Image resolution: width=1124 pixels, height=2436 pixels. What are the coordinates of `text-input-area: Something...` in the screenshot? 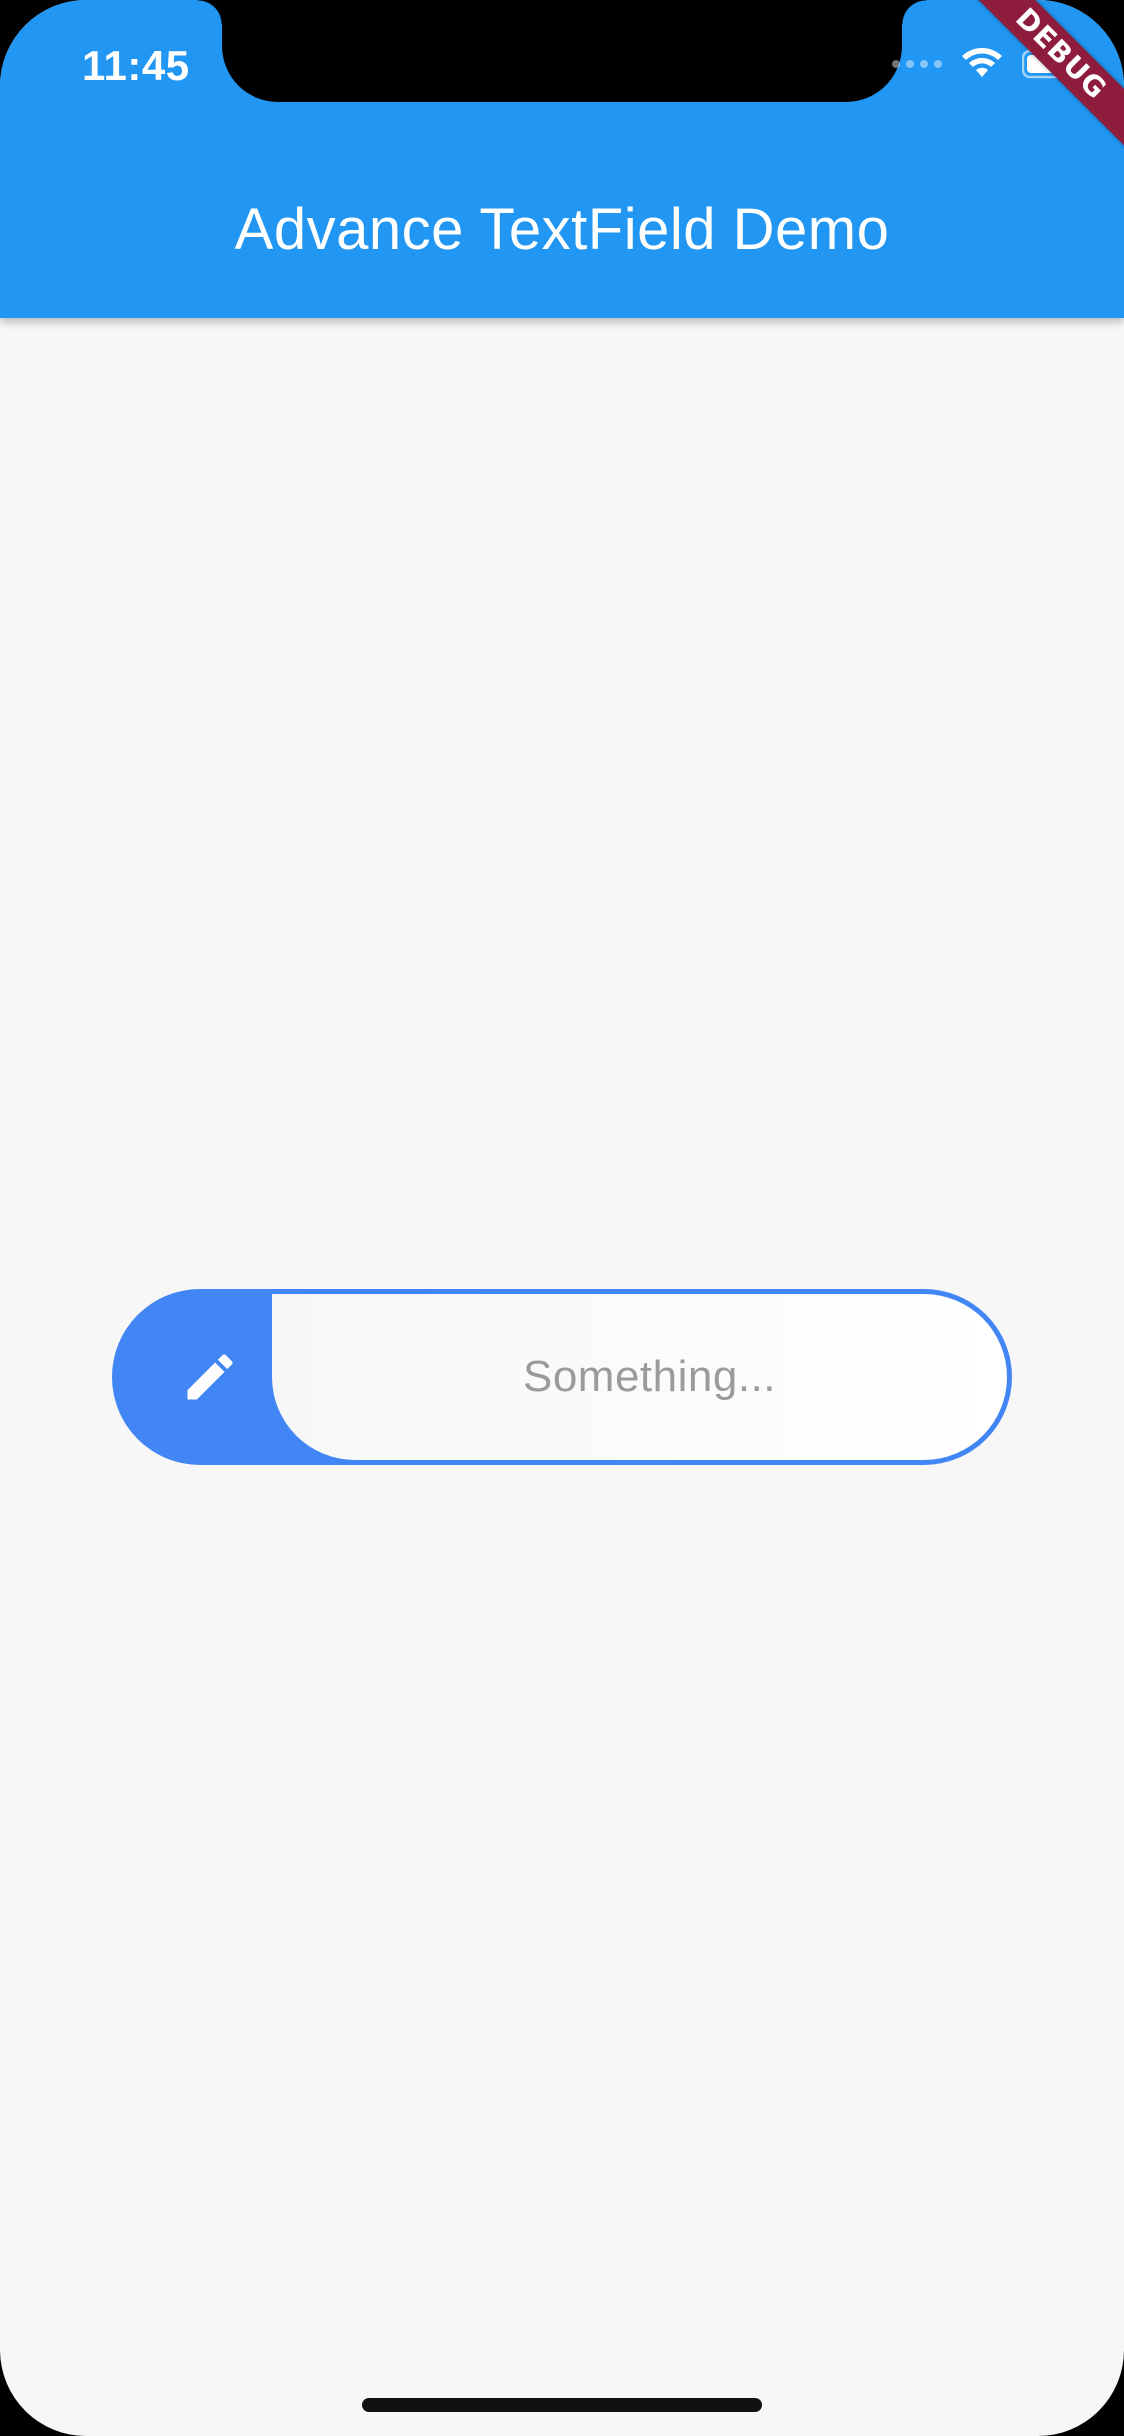 It's located at (639, 1377).